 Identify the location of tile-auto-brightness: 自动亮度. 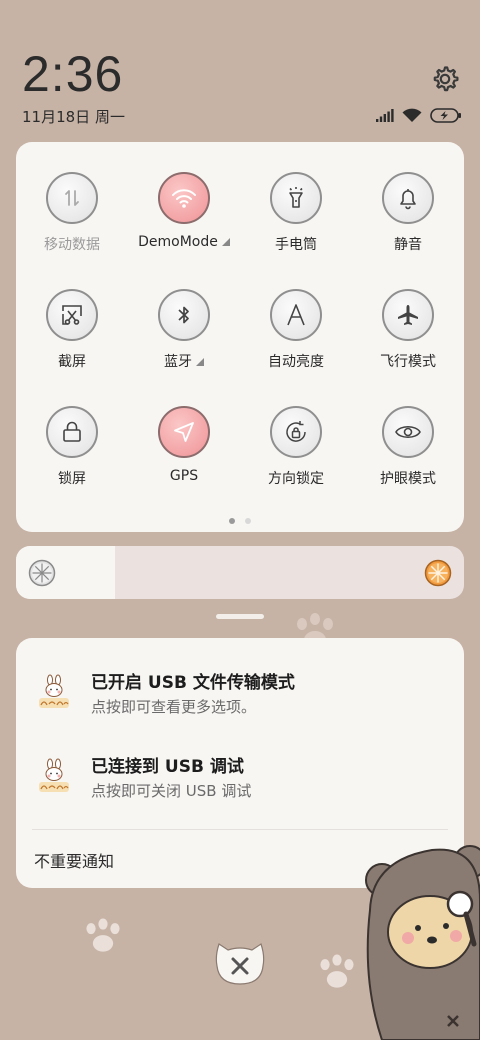
(296, 336).